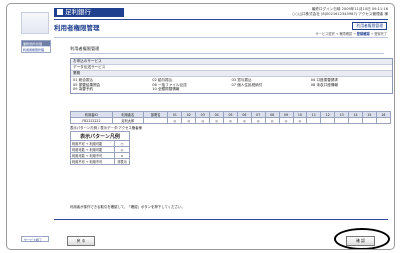  Describe the element at coordinates (363, 34) in the screenshot. I see `step-3-active: 登録確認` at that location.